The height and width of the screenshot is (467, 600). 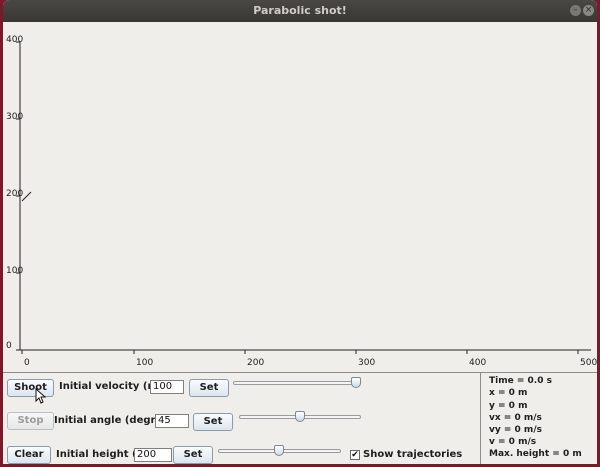 I want to click on stat-v: v = 0 m/s, so click(x=513, y=442).